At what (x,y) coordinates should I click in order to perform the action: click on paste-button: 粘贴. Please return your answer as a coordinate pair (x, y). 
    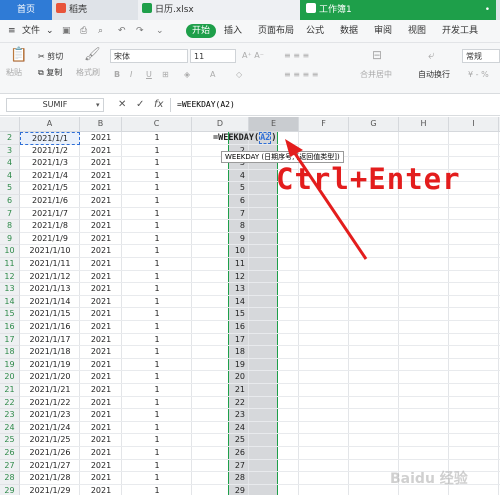
    Looking at the image, I should click on (14, 73).